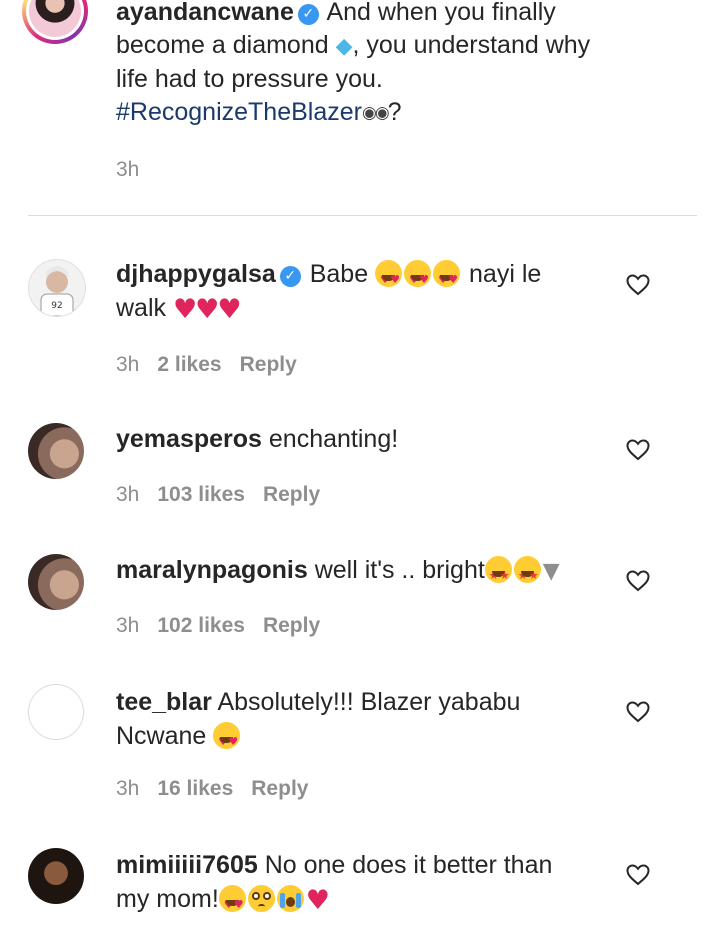  Describe the element at coordinates (222, 45) in the screenshot. I see `caption-line2a: become a diamond` at that location.